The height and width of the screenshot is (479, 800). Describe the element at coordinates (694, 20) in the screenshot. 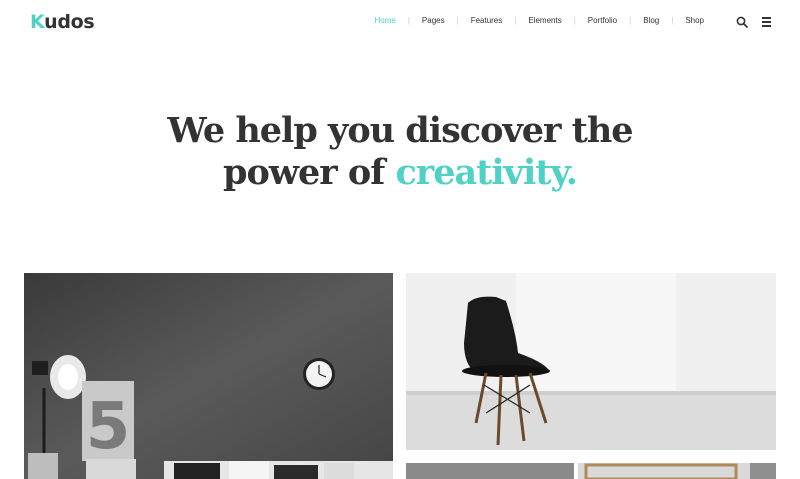

I see `nav-item-shop: Shop` at that location.